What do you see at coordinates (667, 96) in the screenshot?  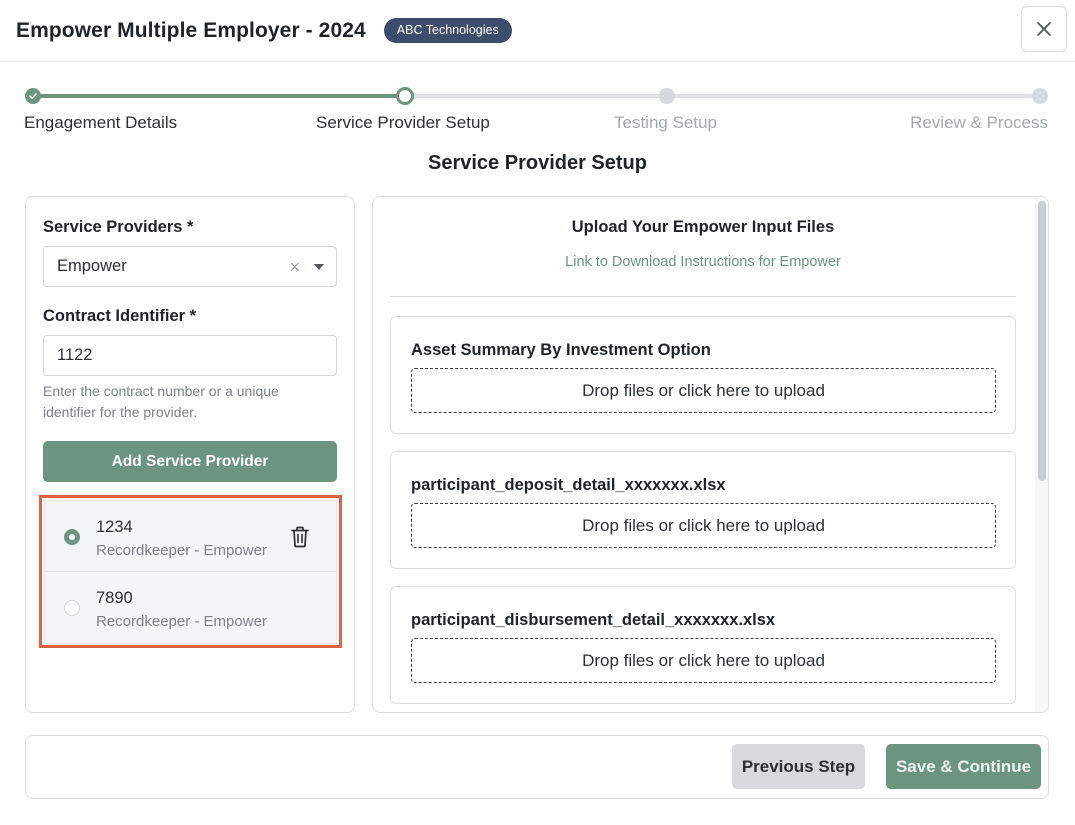 I see `step-3-pending-dot` at bounding box center [667, 96].